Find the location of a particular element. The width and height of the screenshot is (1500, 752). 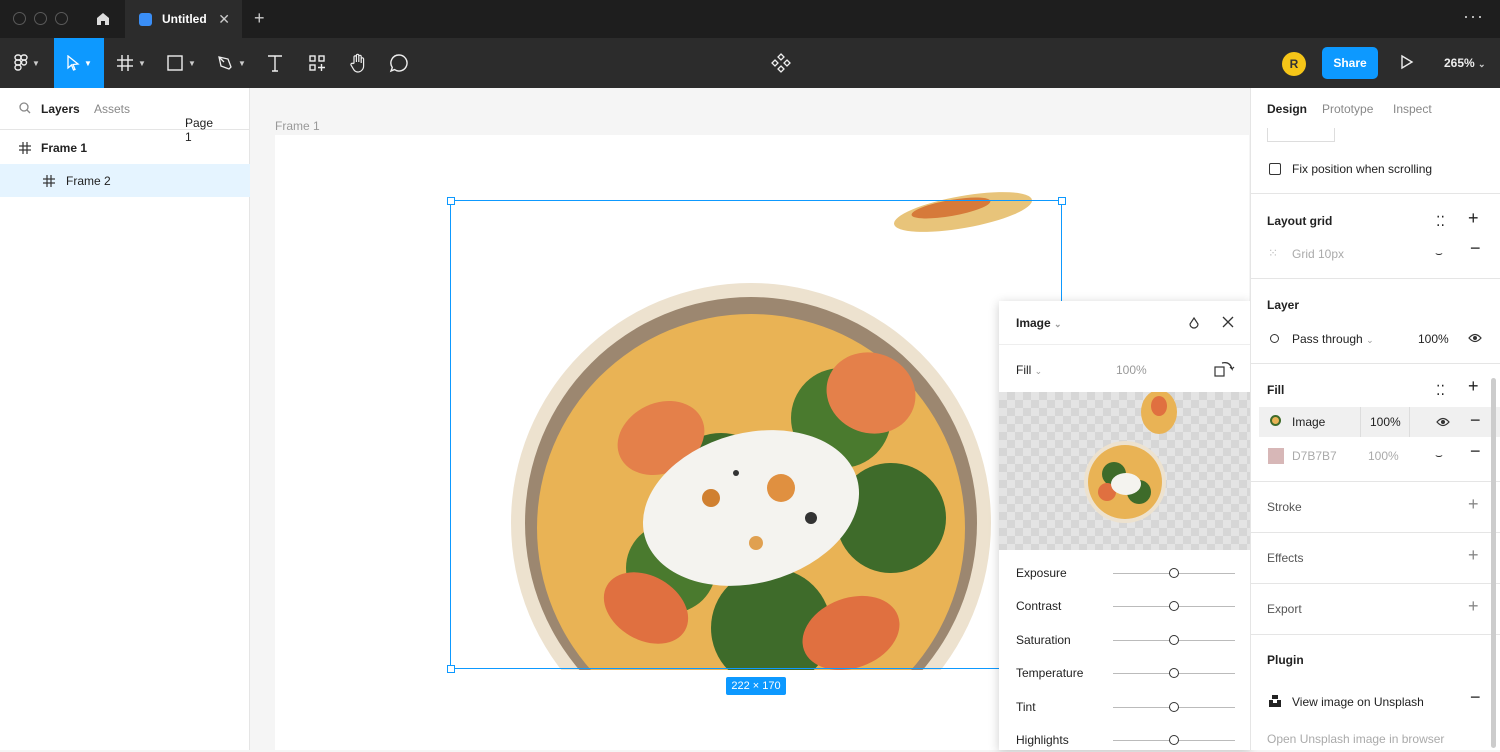

tab-untitled: Untitled ✕ is located at coordinates (183, 19).